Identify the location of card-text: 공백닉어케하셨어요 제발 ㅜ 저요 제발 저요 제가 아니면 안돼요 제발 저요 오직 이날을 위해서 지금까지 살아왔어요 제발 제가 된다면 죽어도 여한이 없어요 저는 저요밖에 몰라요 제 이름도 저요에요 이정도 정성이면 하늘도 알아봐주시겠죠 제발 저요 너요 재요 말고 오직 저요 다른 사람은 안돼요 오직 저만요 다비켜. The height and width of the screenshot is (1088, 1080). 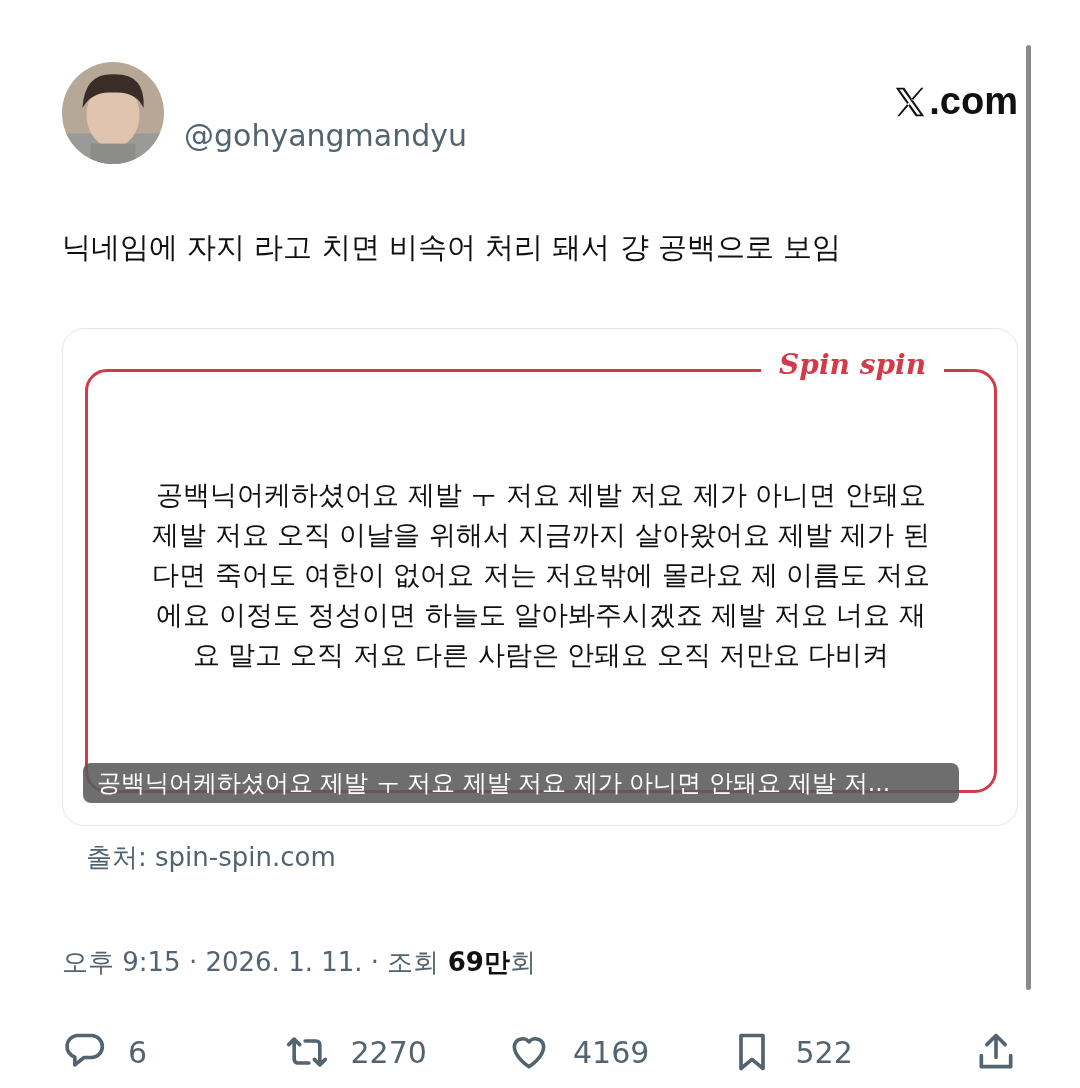
(541, 575).